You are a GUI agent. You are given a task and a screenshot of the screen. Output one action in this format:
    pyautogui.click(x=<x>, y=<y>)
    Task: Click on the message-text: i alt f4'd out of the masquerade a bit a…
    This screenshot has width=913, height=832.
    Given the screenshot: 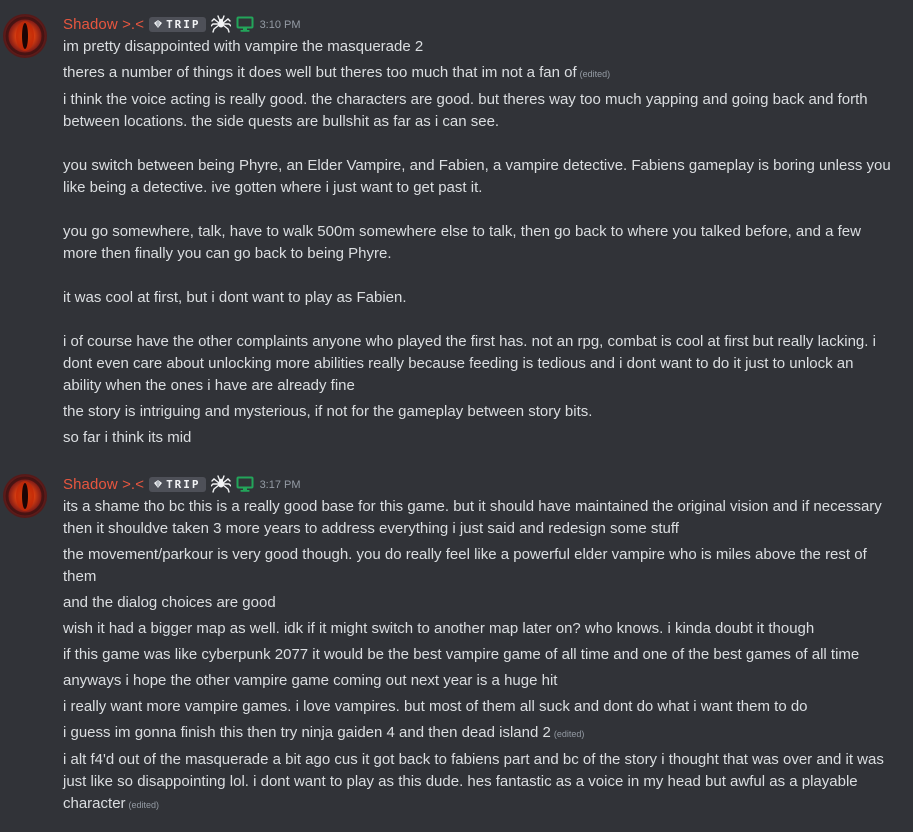 What is the action you would take?
    pyautogui.click(x=476, y=781)
    